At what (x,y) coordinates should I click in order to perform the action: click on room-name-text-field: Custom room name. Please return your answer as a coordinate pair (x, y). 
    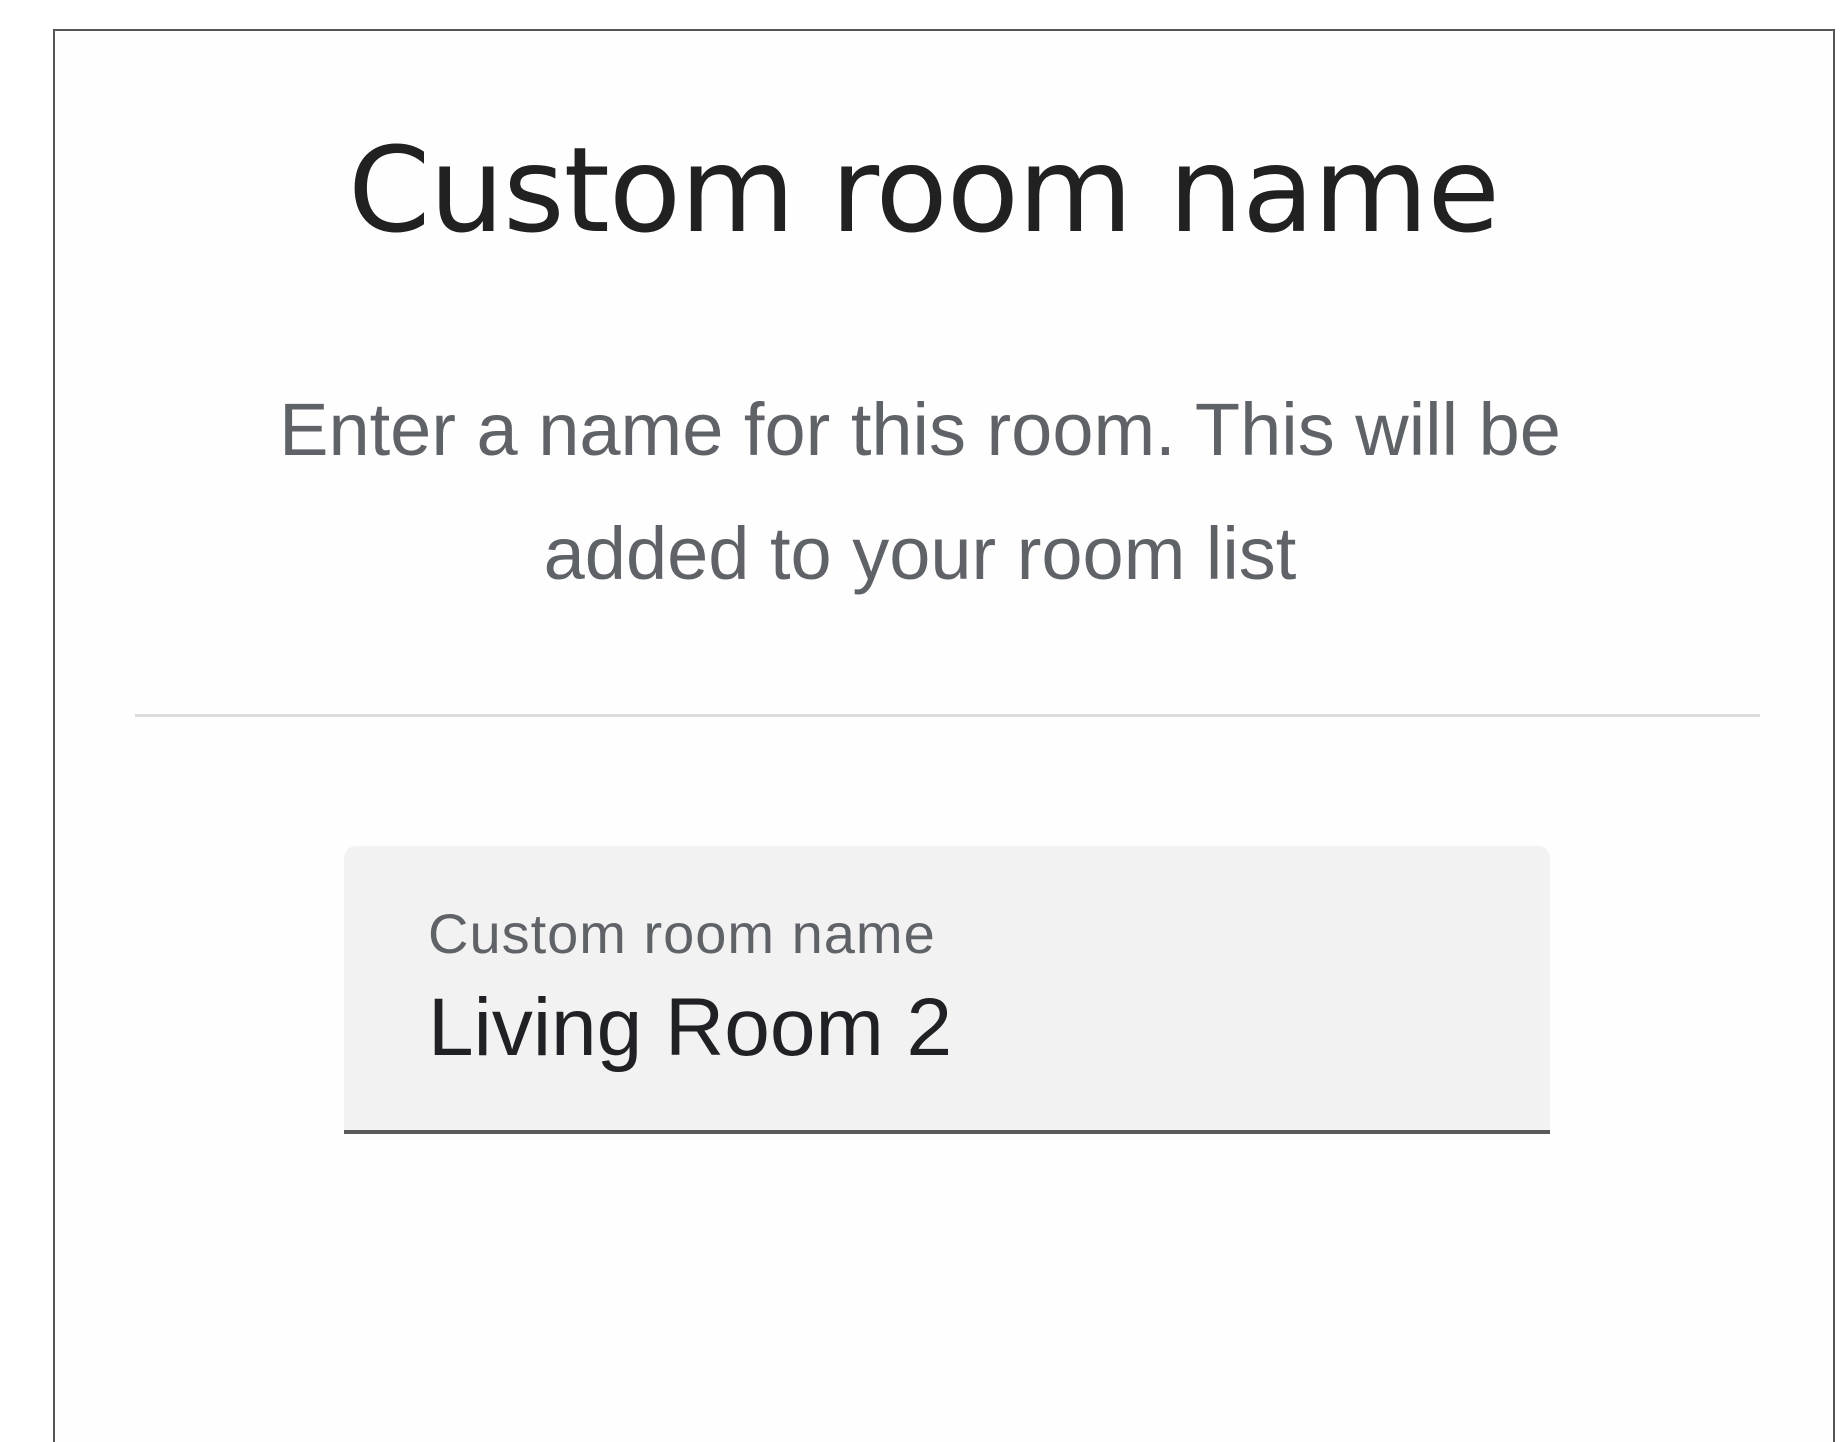
    Looking at the image, I should click on (947, 990).